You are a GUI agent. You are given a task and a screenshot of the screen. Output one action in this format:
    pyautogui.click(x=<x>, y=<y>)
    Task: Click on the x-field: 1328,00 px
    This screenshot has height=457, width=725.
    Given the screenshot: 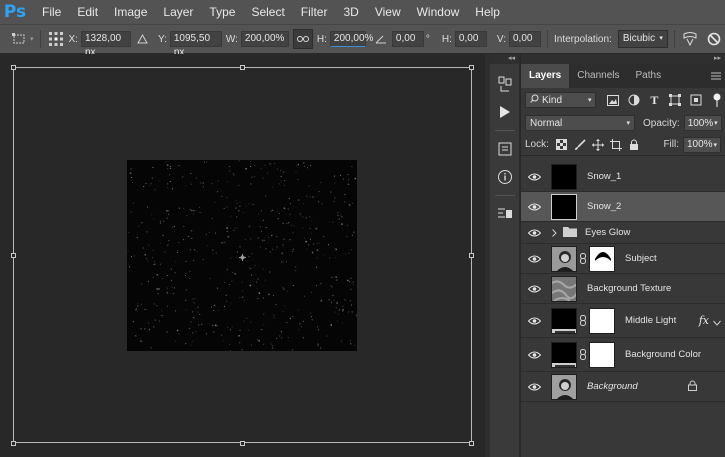 What is the action you would take?
    pyautogui.click(x=105, y=44)
    